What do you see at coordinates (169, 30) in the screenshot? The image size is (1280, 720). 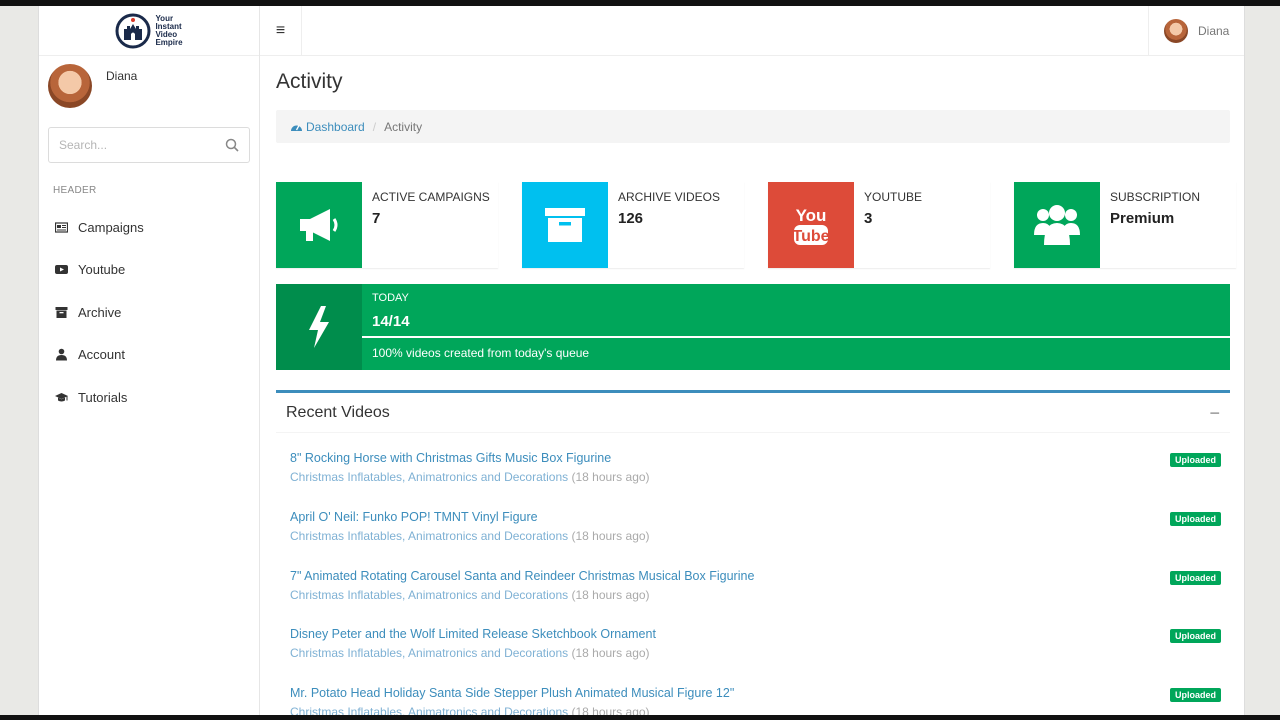 I see `brand-name: Your Instant Video Empire` at bounding box center [169, 30].